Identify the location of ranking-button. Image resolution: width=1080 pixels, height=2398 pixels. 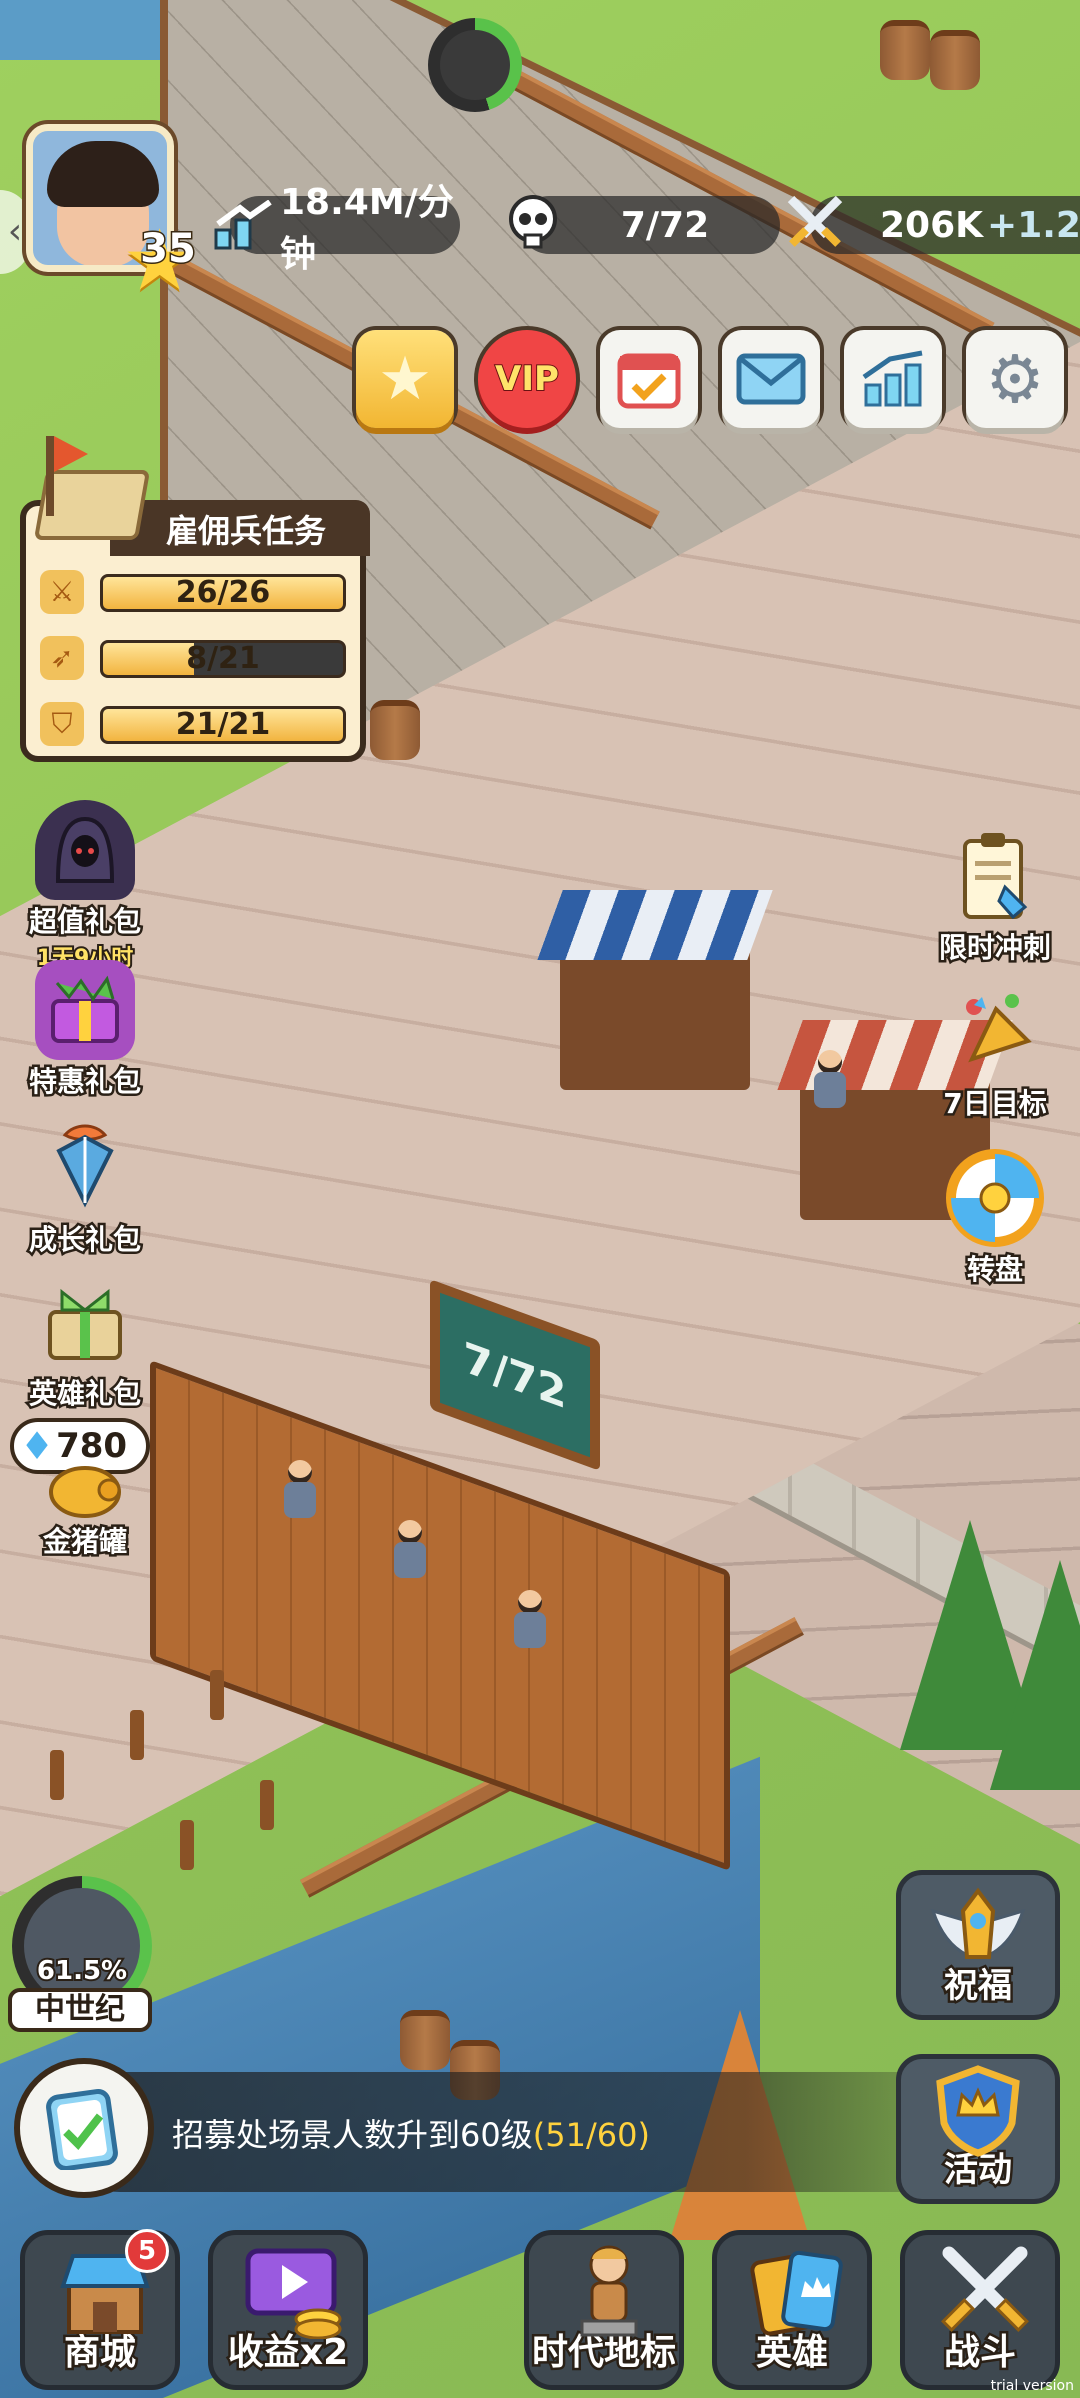
(893, 379).